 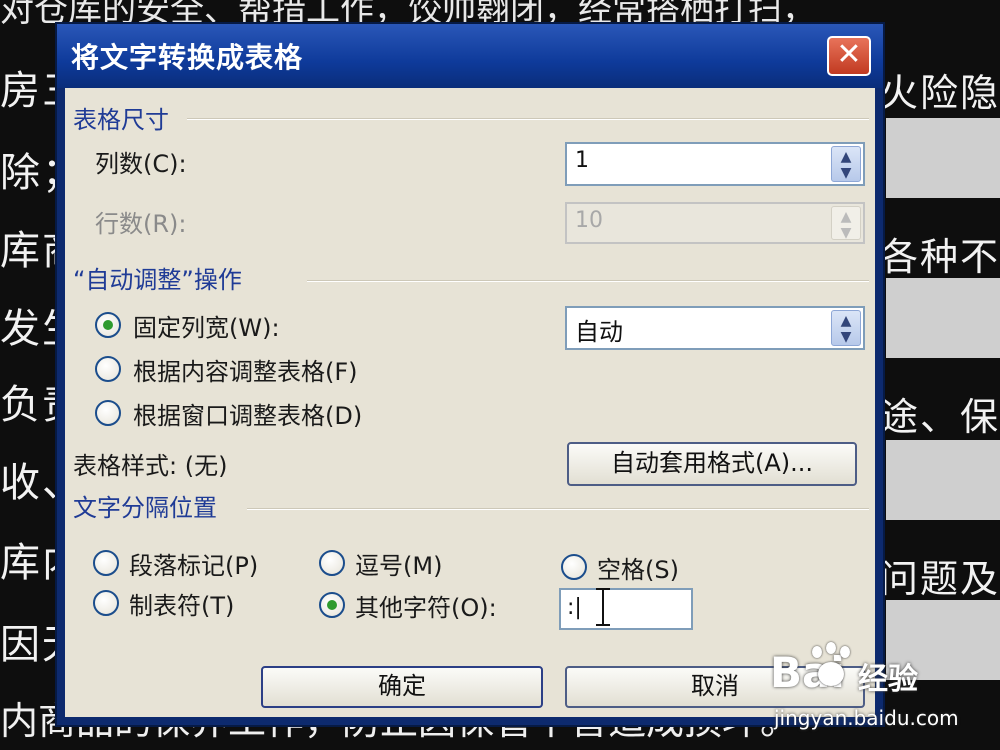 I want to click on autofit-contents-label: 根据内容调整表格(F), so click(x=245, y=369).